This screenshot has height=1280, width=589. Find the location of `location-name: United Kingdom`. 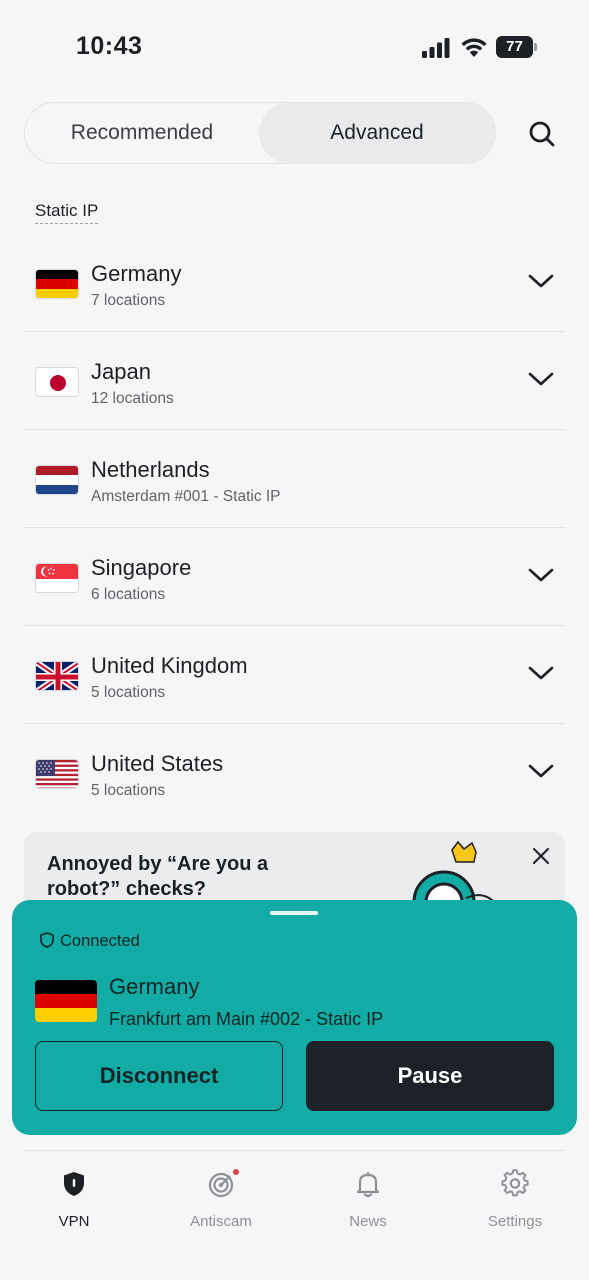

location-name: United Kingdom is located at coordinates (169, 665).